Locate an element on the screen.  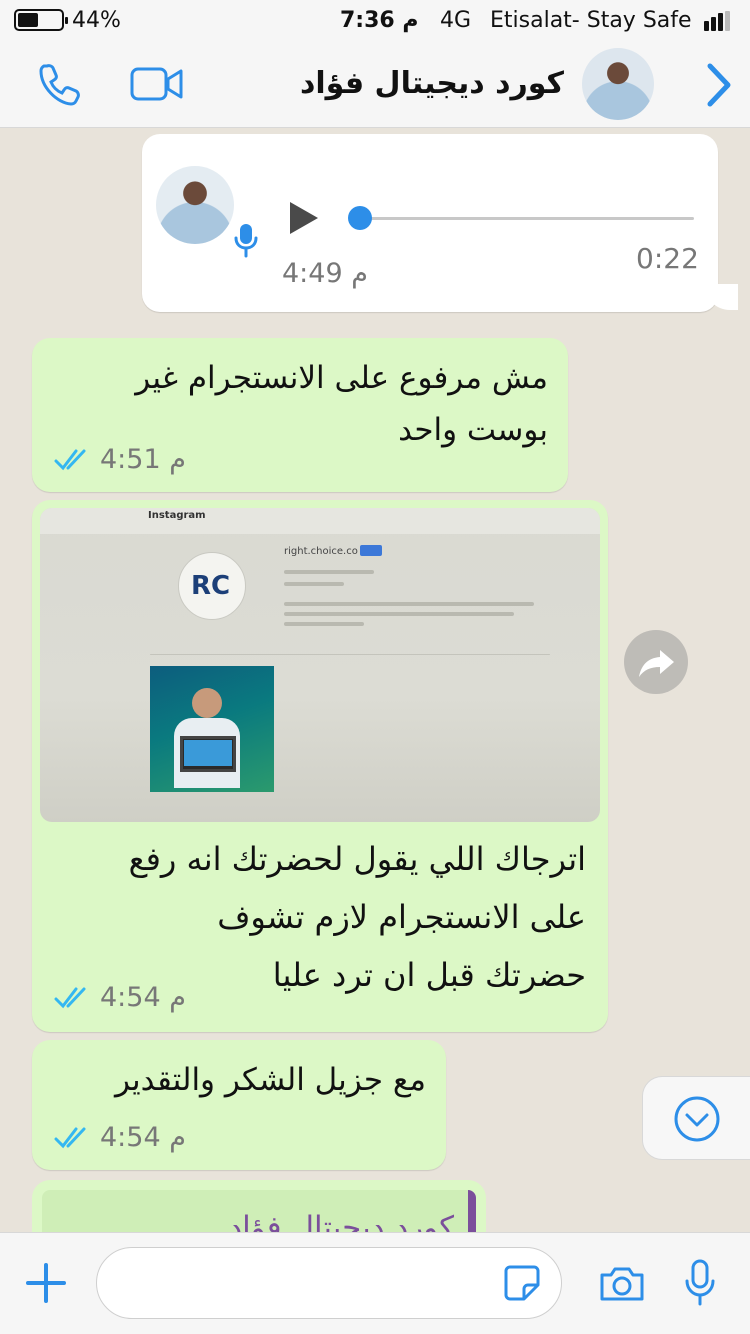
reply-message: كورد ديجيتال فؤاد is located at coordinates (259, 1206).